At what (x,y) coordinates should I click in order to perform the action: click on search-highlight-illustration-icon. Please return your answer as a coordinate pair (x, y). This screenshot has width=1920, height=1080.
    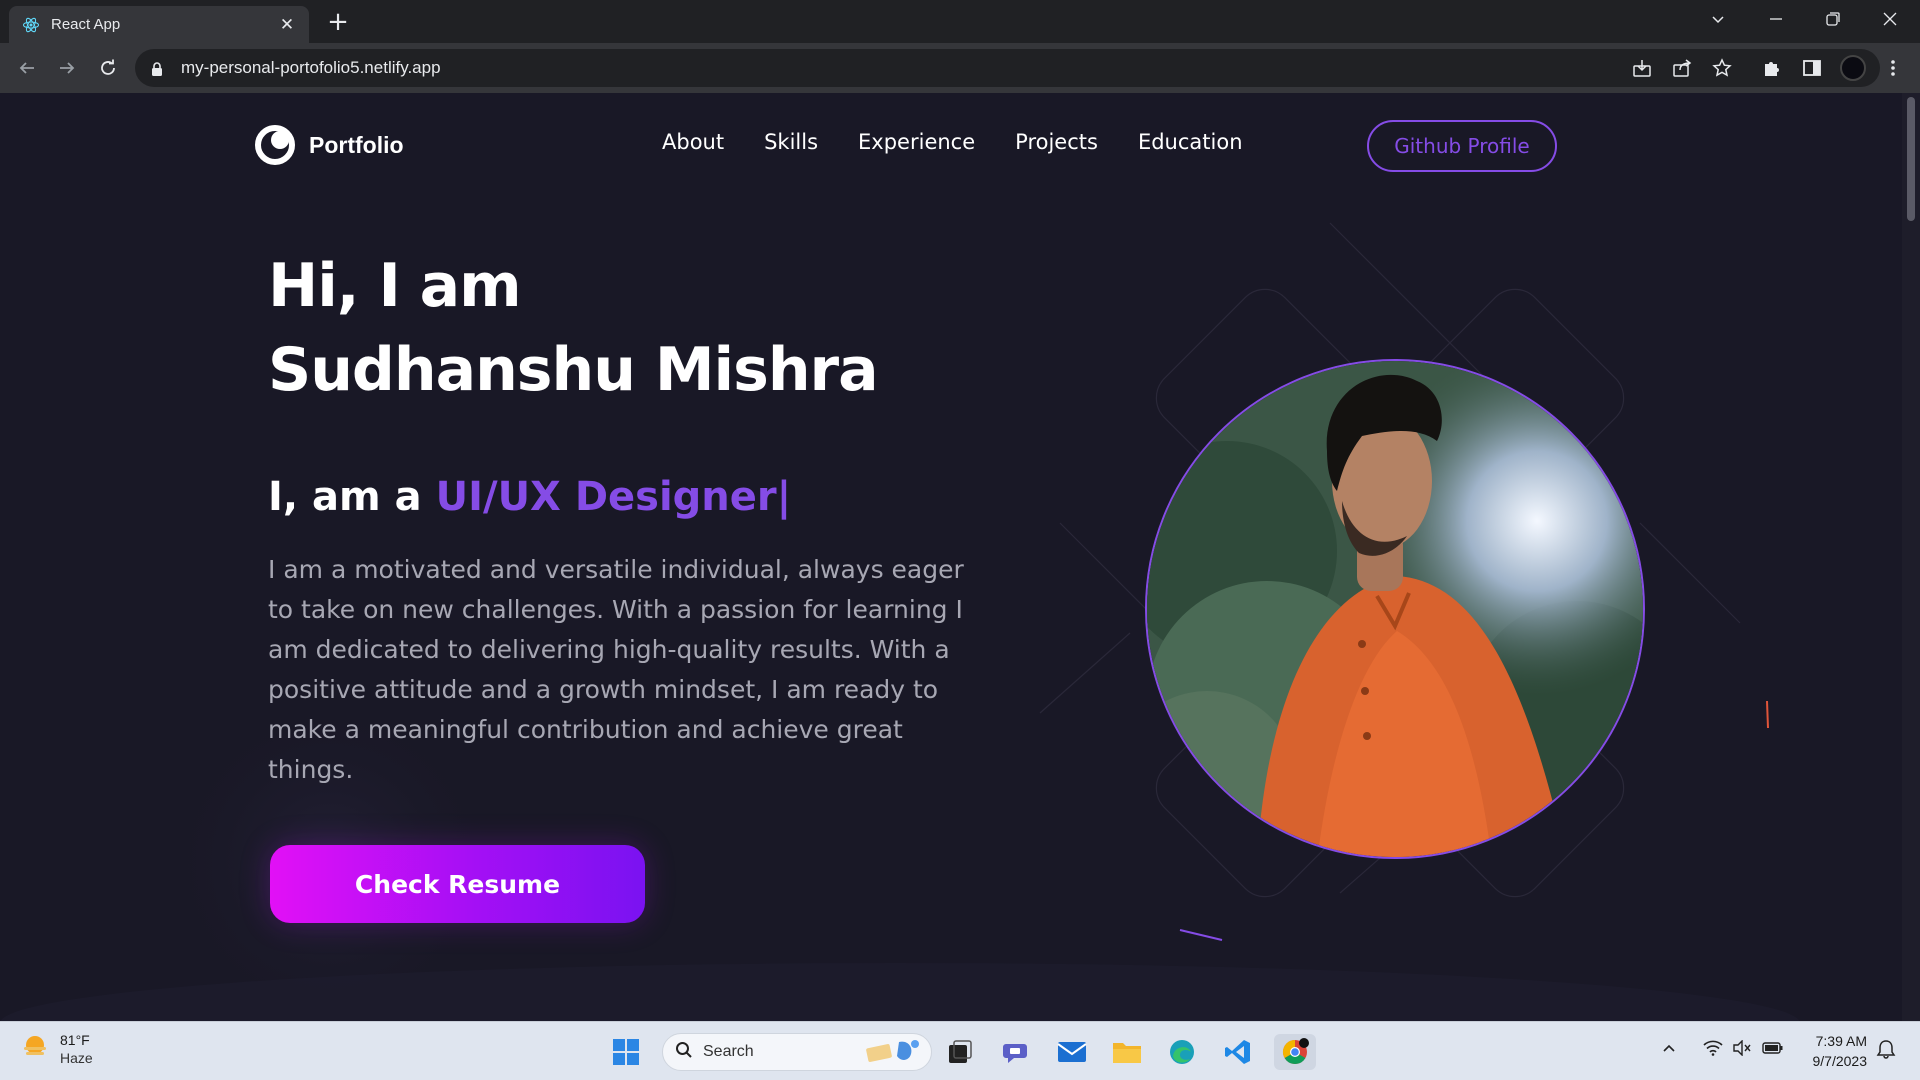
    Looking at the image, I should click on (893, 1052).